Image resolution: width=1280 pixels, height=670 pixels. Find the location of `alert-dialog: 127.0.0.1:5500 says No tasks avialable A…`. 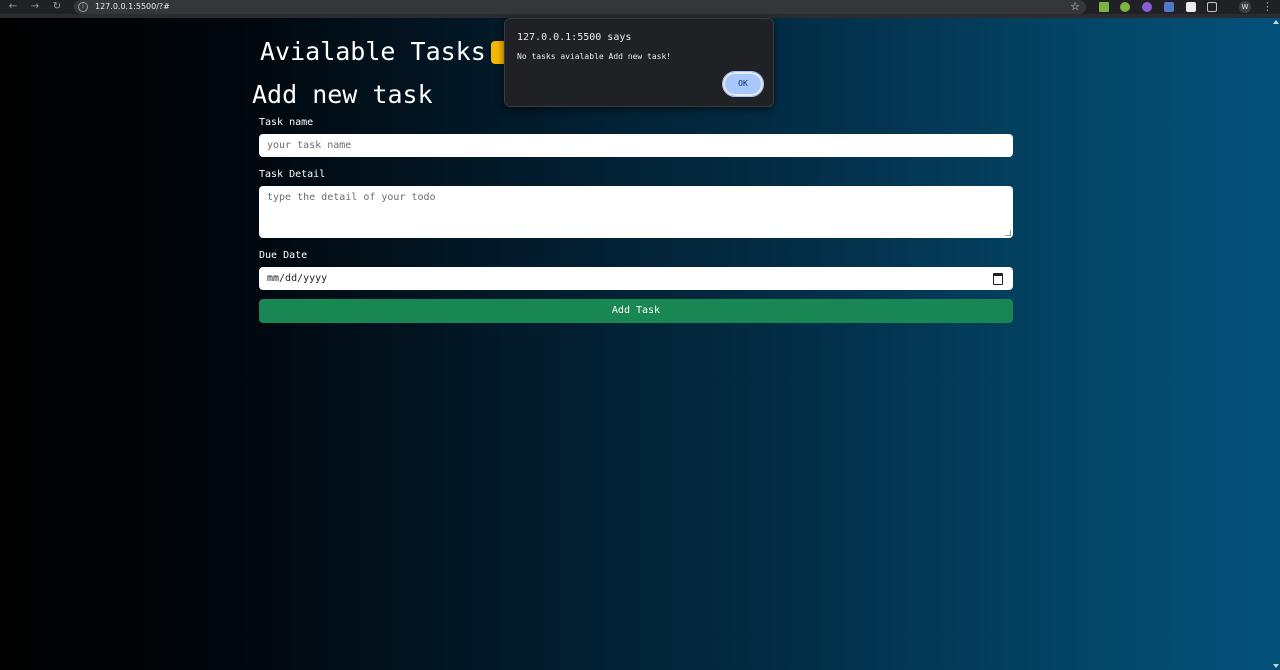

alert-dialog: 127.0.0.1:5500 says No tasks avialable A… is located at coordinates (639, 62).